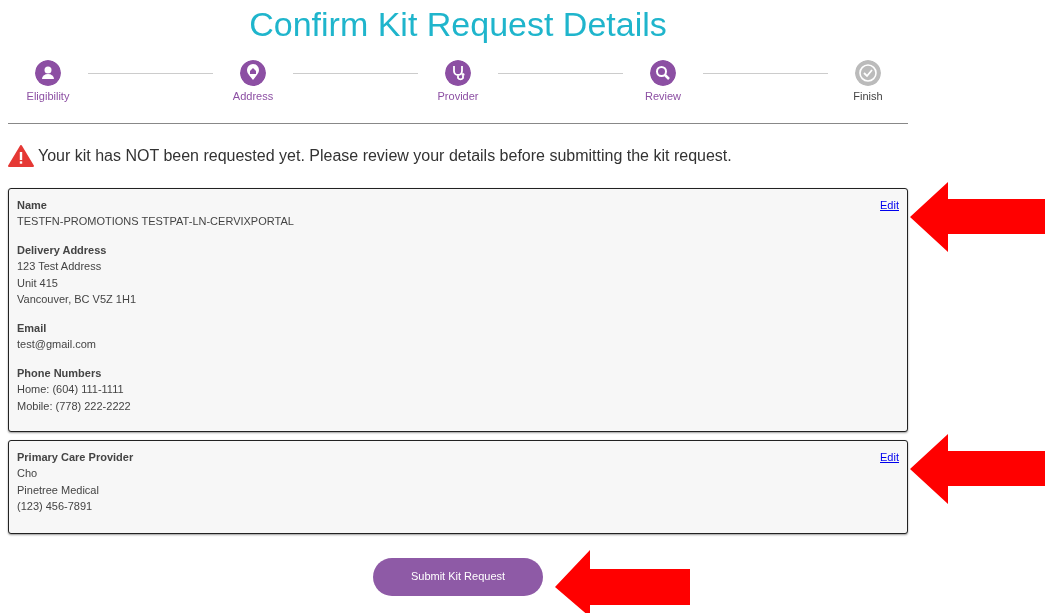 Image resolution: width=1045 pixels, height=613 pixels. I want to click on field-value: Vancouver, BC V5Z 1H1, so click(77, 299).